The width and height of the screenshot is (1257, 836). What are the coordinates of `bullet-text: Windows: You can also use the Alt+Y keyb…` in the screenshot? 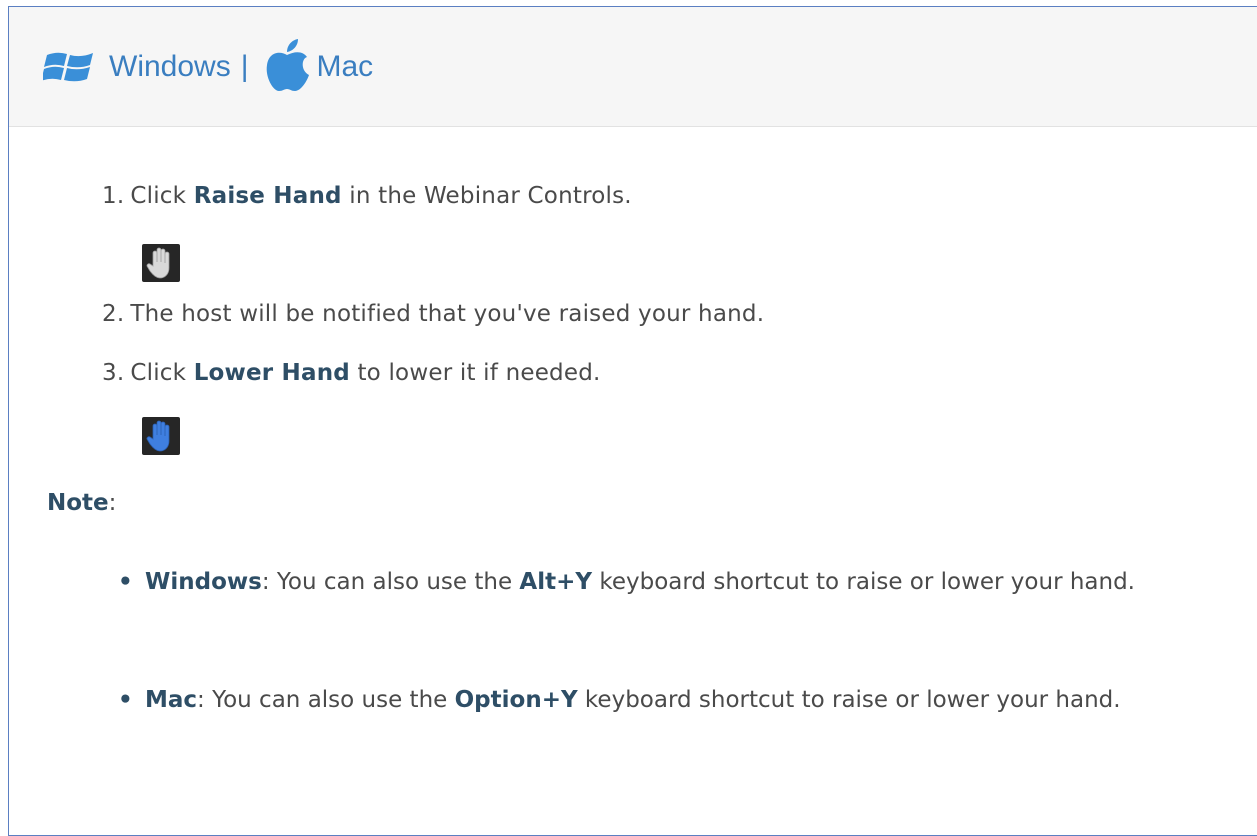 It's located at (663, 582).